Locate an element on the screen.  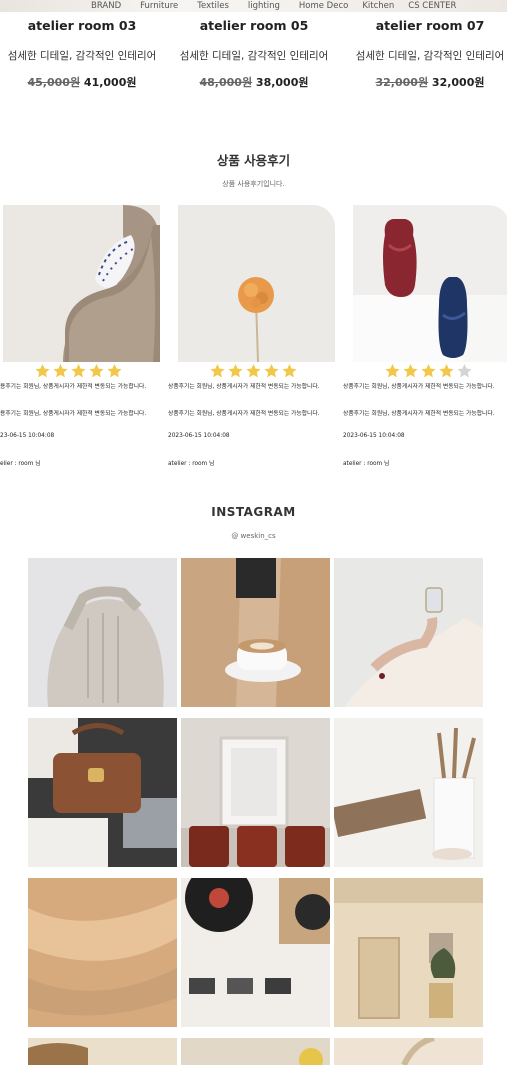
nav-item-home-deco: Home Deco is located at coordinates (323, 6).